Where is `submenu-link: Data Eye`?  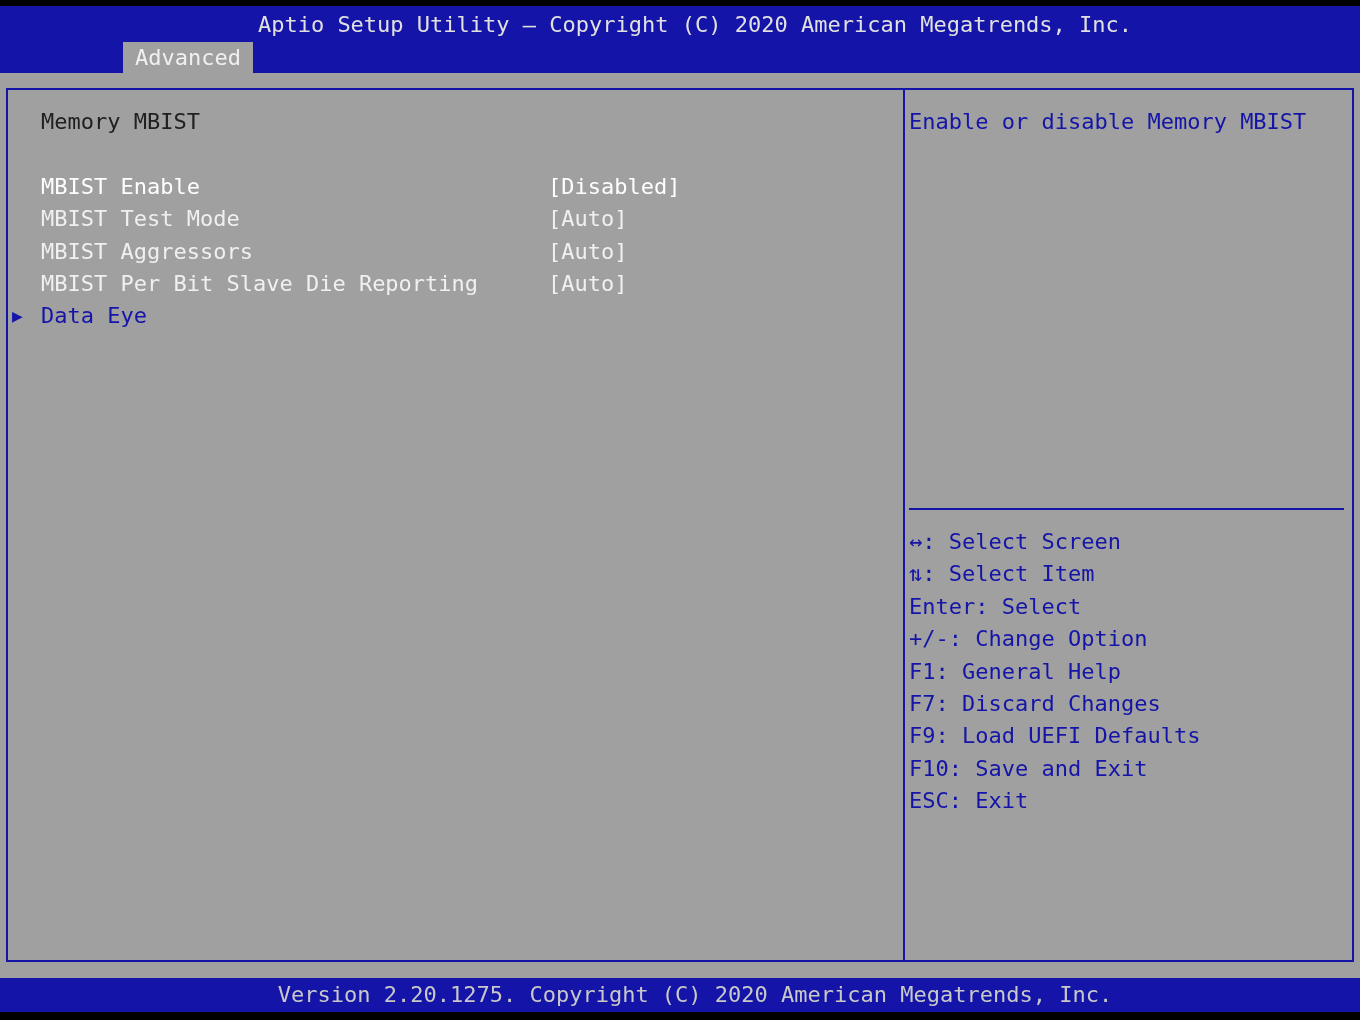
submenu-link: Data Eye is located at coordinates (94, 316).